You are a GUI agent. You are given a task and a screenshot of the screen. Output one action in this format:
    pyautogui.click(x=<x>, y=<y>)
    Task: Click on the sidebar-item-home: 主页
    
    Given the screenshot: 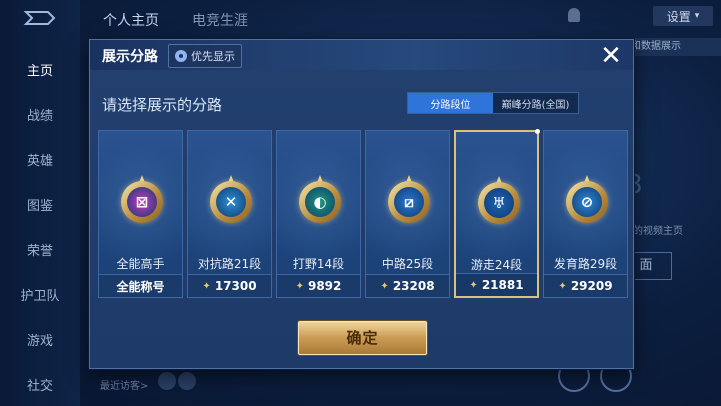 What is the action you would take?
    pyautogui.click(x=40, y=69)
    